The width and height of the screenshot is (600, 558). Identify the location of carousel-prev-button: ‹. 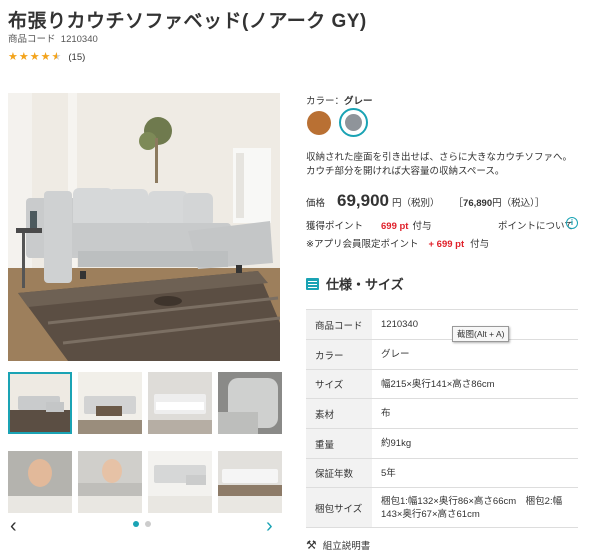
(13, 526).